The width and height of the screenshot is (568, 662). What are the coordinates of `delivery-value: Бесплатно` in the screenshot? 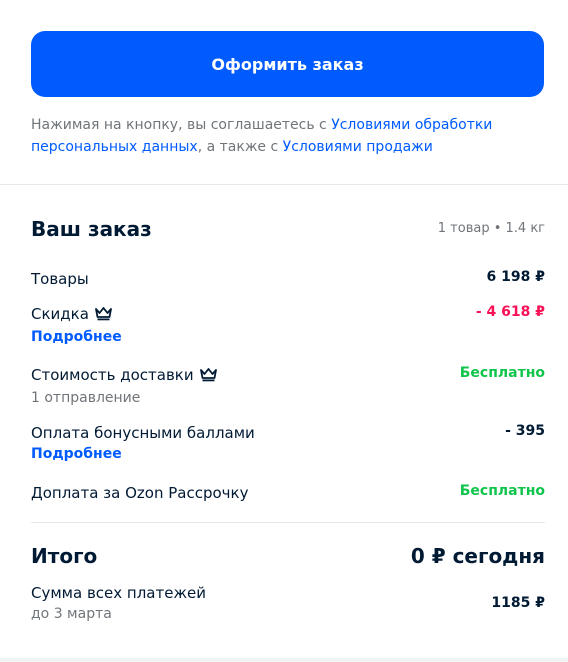 It's located at (502, 373).